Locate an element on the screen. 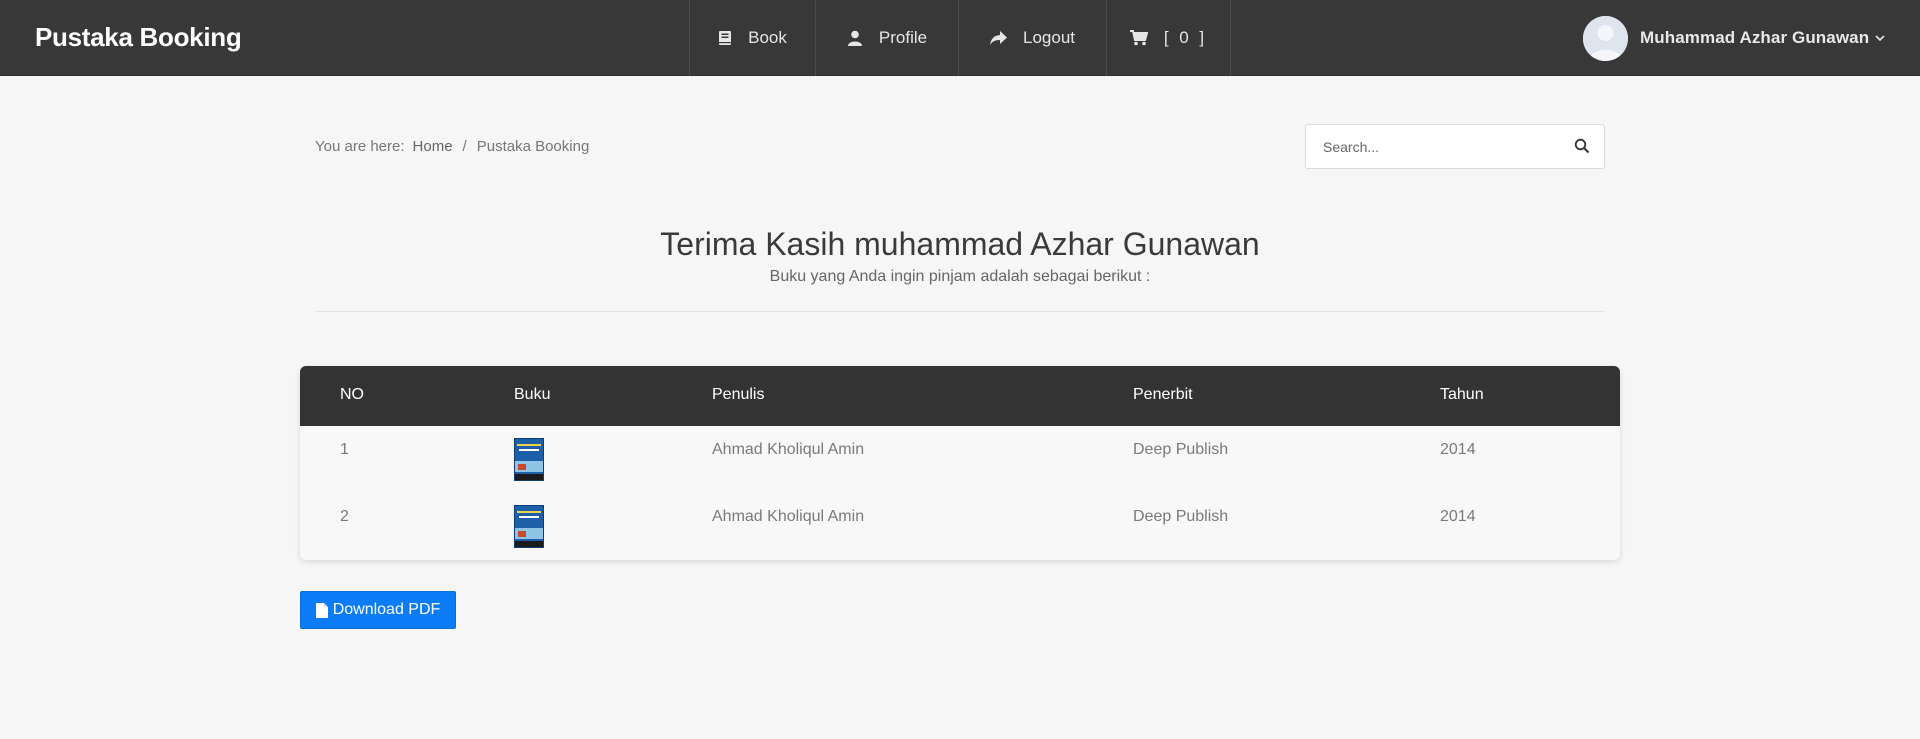 The height and width of the screenshot is (739, 1920). table-row: 2 Ahmad Kholiqul Amin Deep Publish 2014 is located at coordinates (960, 526).